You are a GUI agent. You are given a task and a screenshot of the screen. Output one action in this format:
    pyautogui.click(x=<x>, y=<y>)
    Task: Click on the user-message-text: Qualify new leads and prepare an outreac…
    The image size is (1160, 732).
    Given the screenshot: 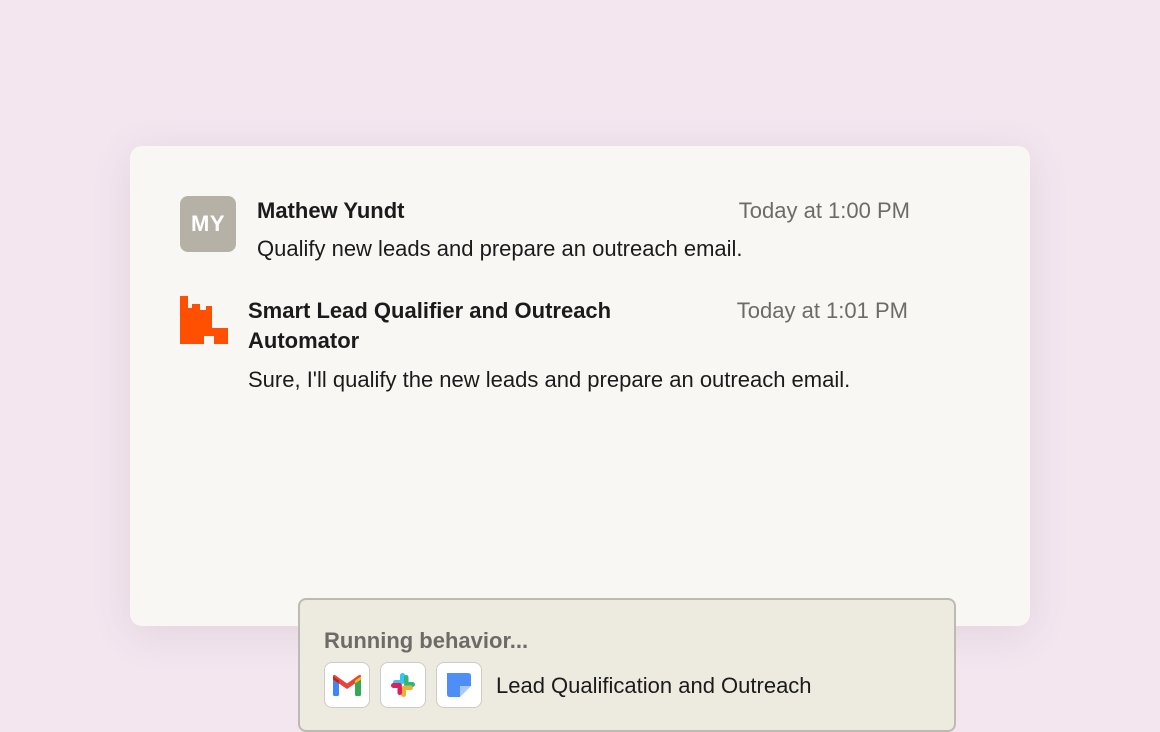 What is the action you would take?
    pyautogui.click(x=500, y=248)
    